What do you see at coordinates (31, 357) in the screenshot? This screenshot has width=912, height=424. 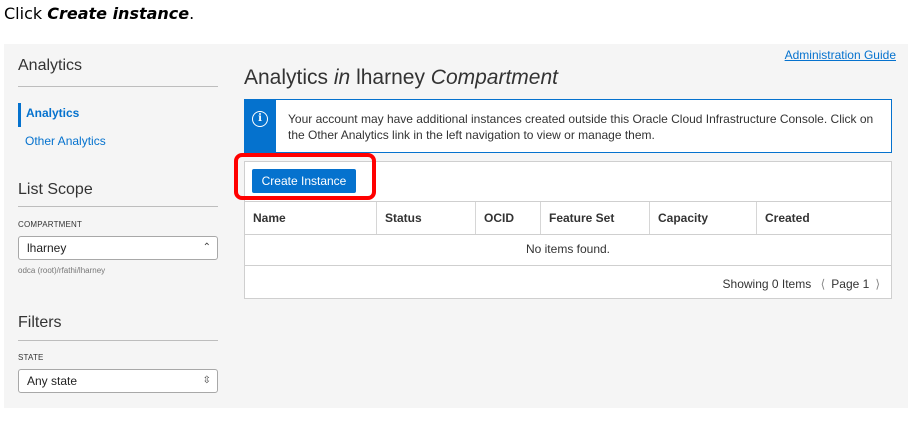 I see `state-label: STATE` at bounding box center [31, 357].